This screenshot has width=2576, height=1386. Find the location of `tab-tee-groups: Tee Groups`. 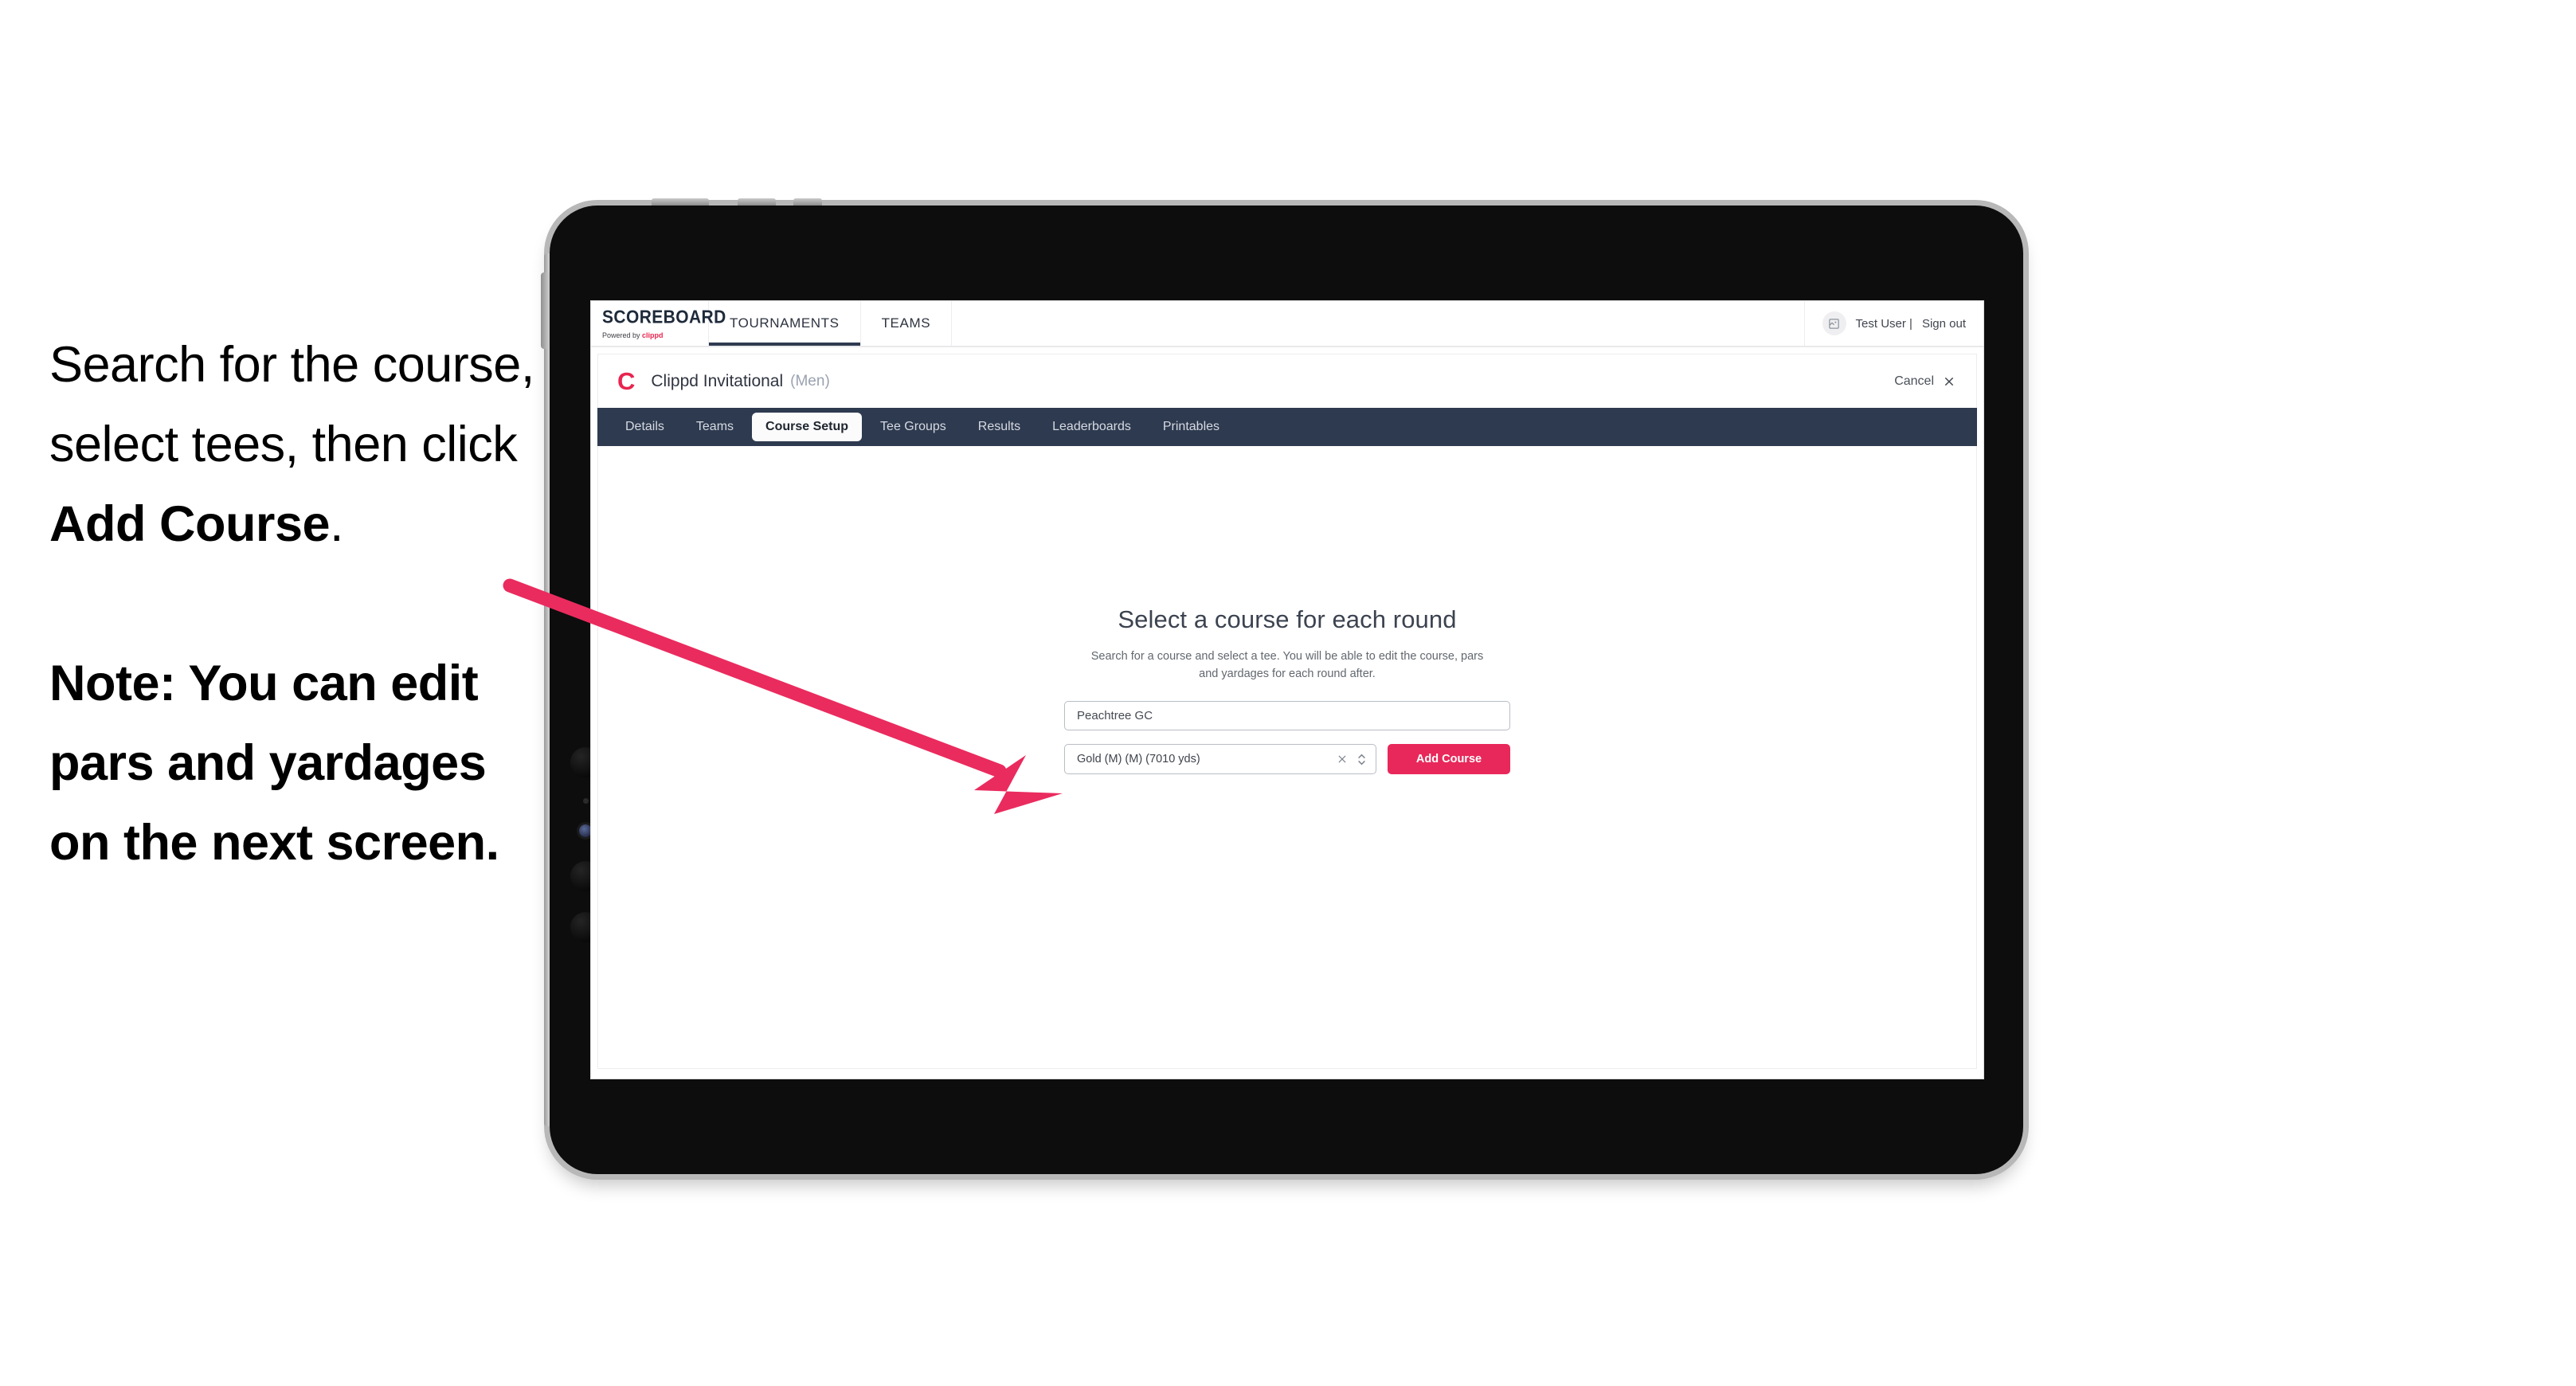

tab-tee-groups: Tee Groups is located at coordinates (913, 427).